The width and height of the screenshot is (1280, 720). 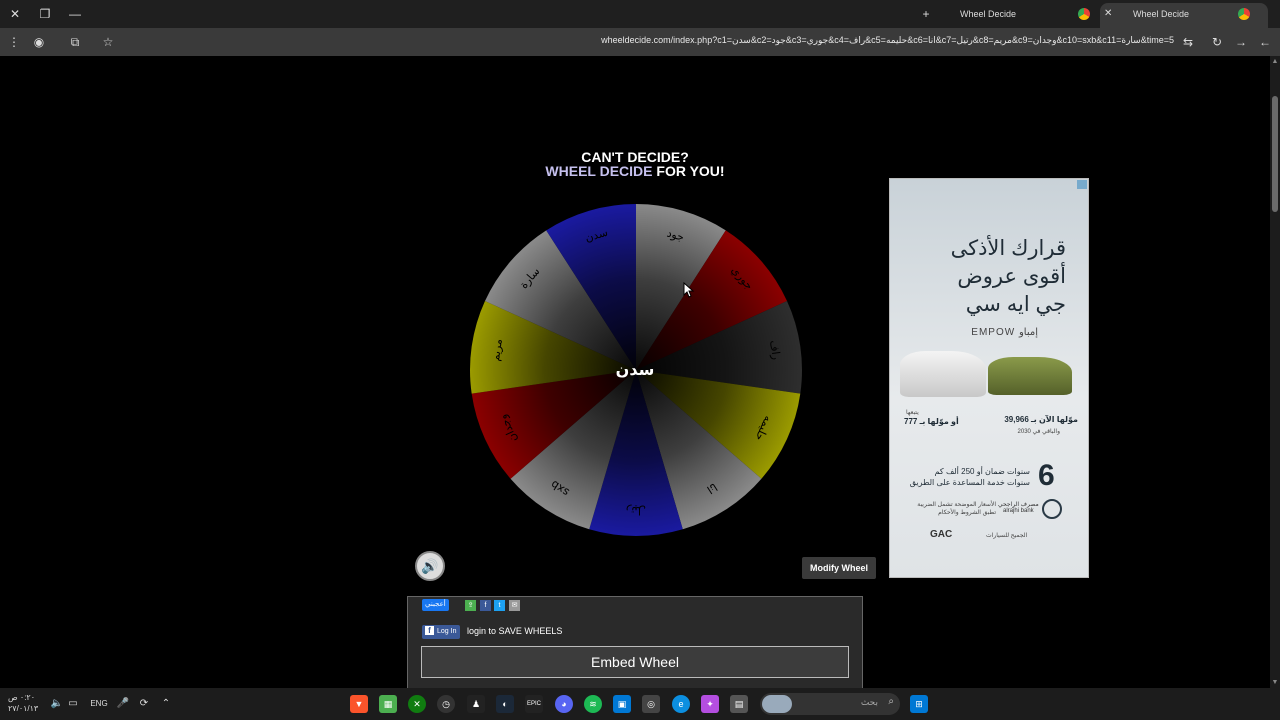 What do you see at coordinates (636, 510) in the screenshot?
I see `wheel-segment-label: رتيل` at bounding box center [636, 510].